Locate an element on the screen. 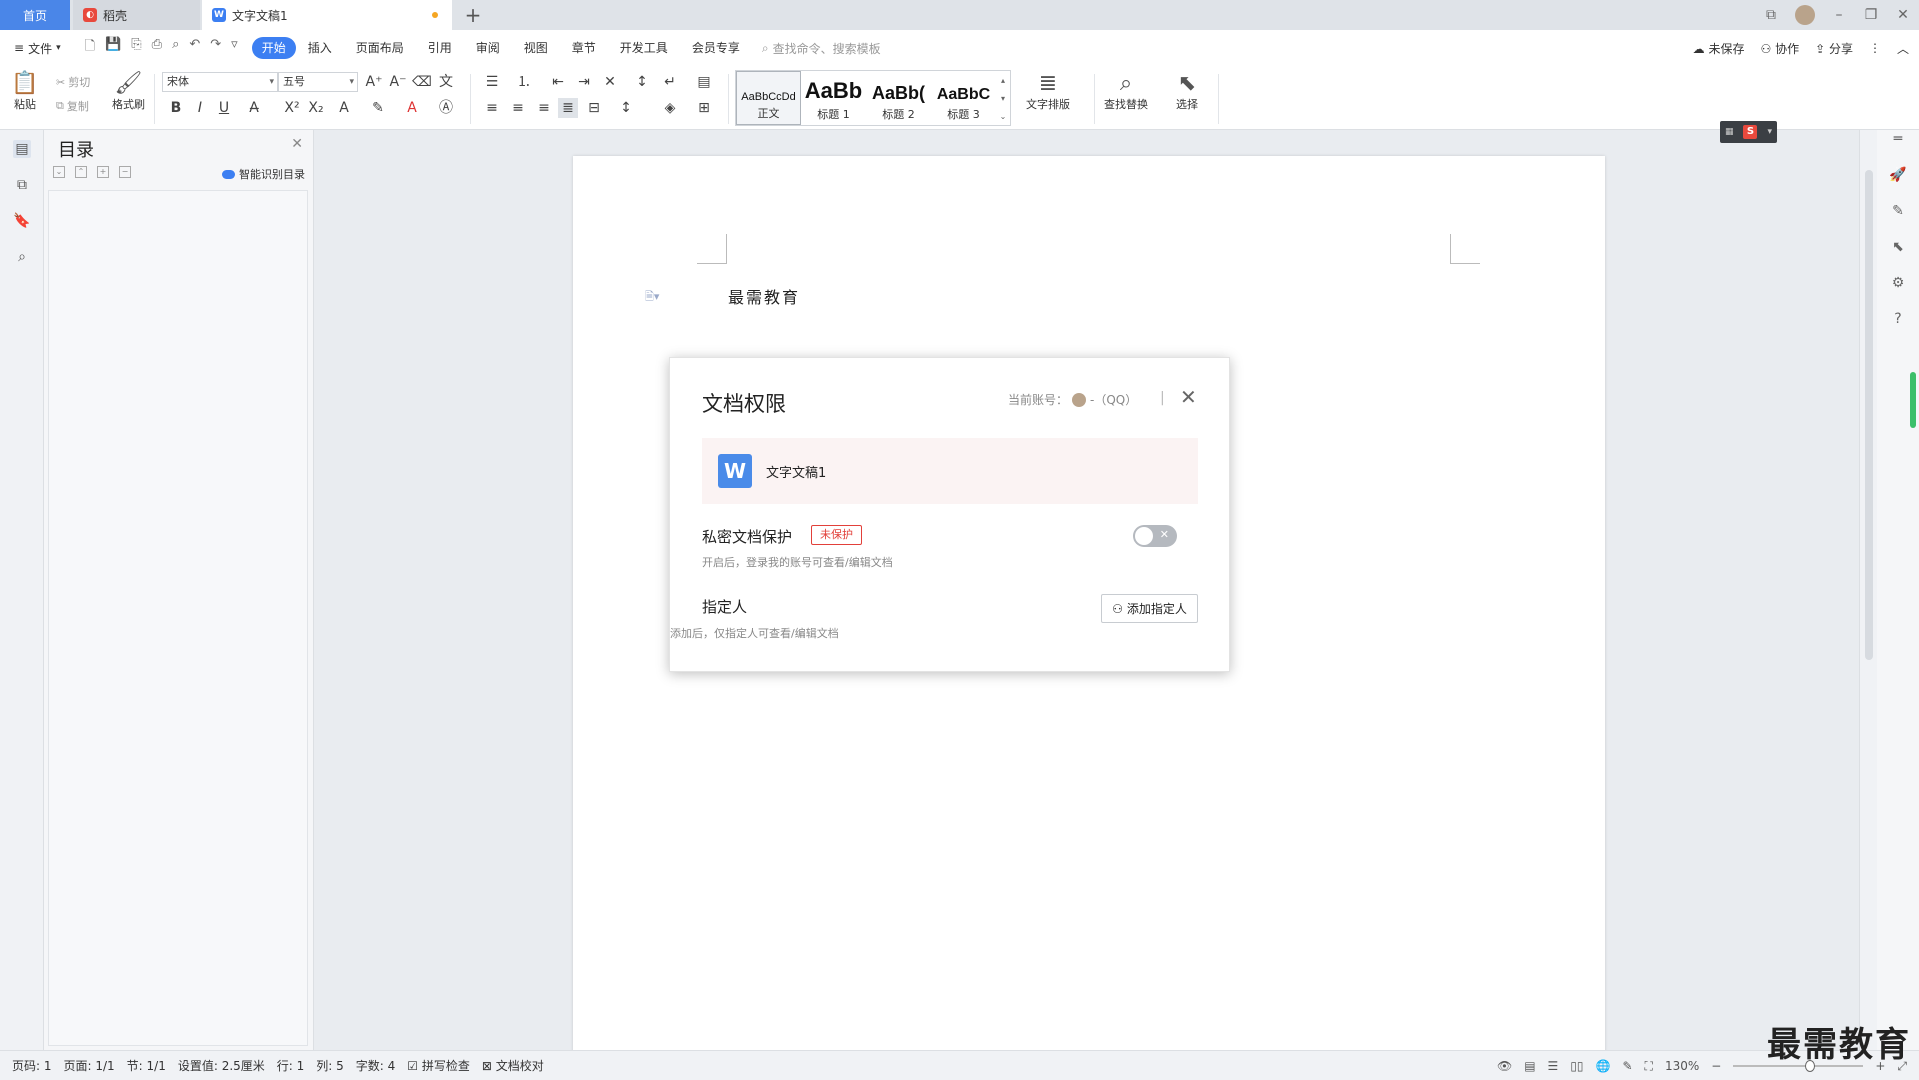 This screenshot has height=1080, width=1919. select-button: ⬉ 选择 is located at coordinates (1187, 91).